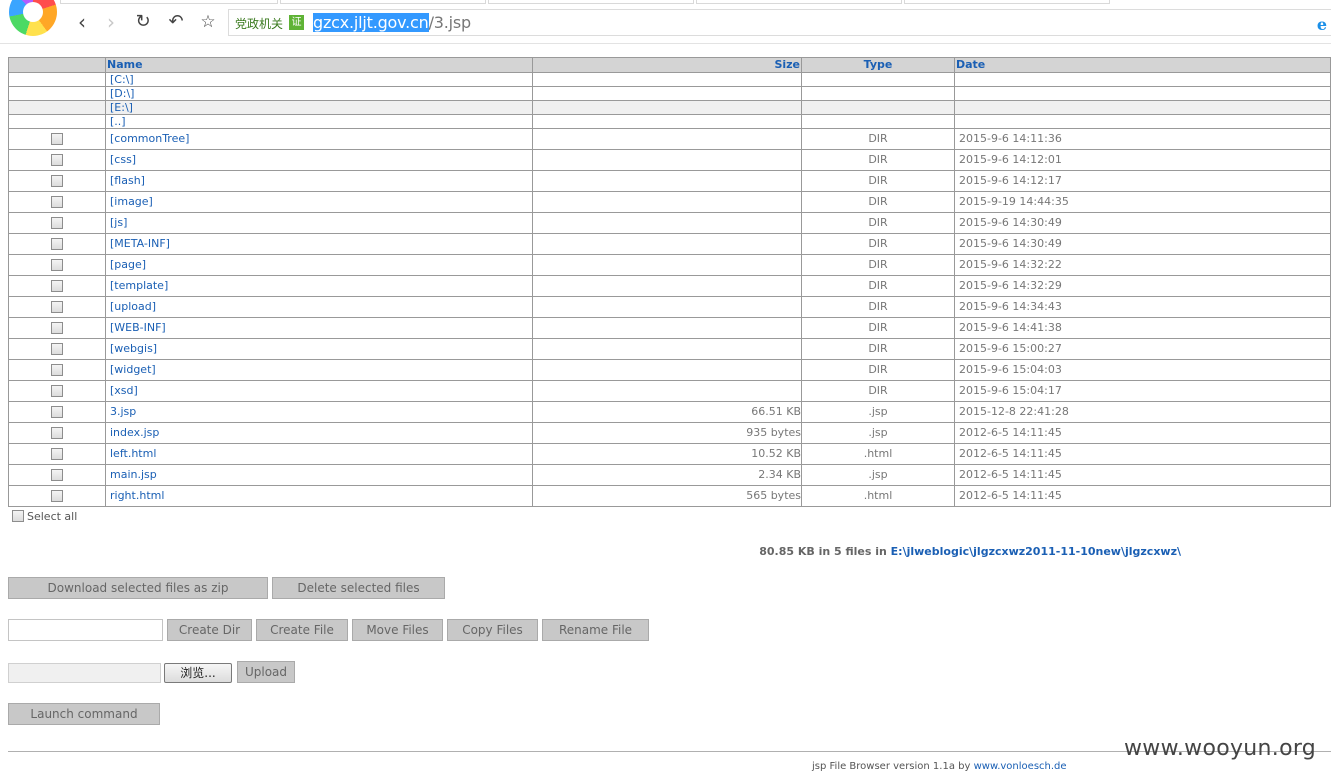 The height and width of the screenshot is (779, 1331). What do you see at coordinates (132, 474) in the screenshot?
I see `file-link: main.jsp` at bounding box center [132, 474].